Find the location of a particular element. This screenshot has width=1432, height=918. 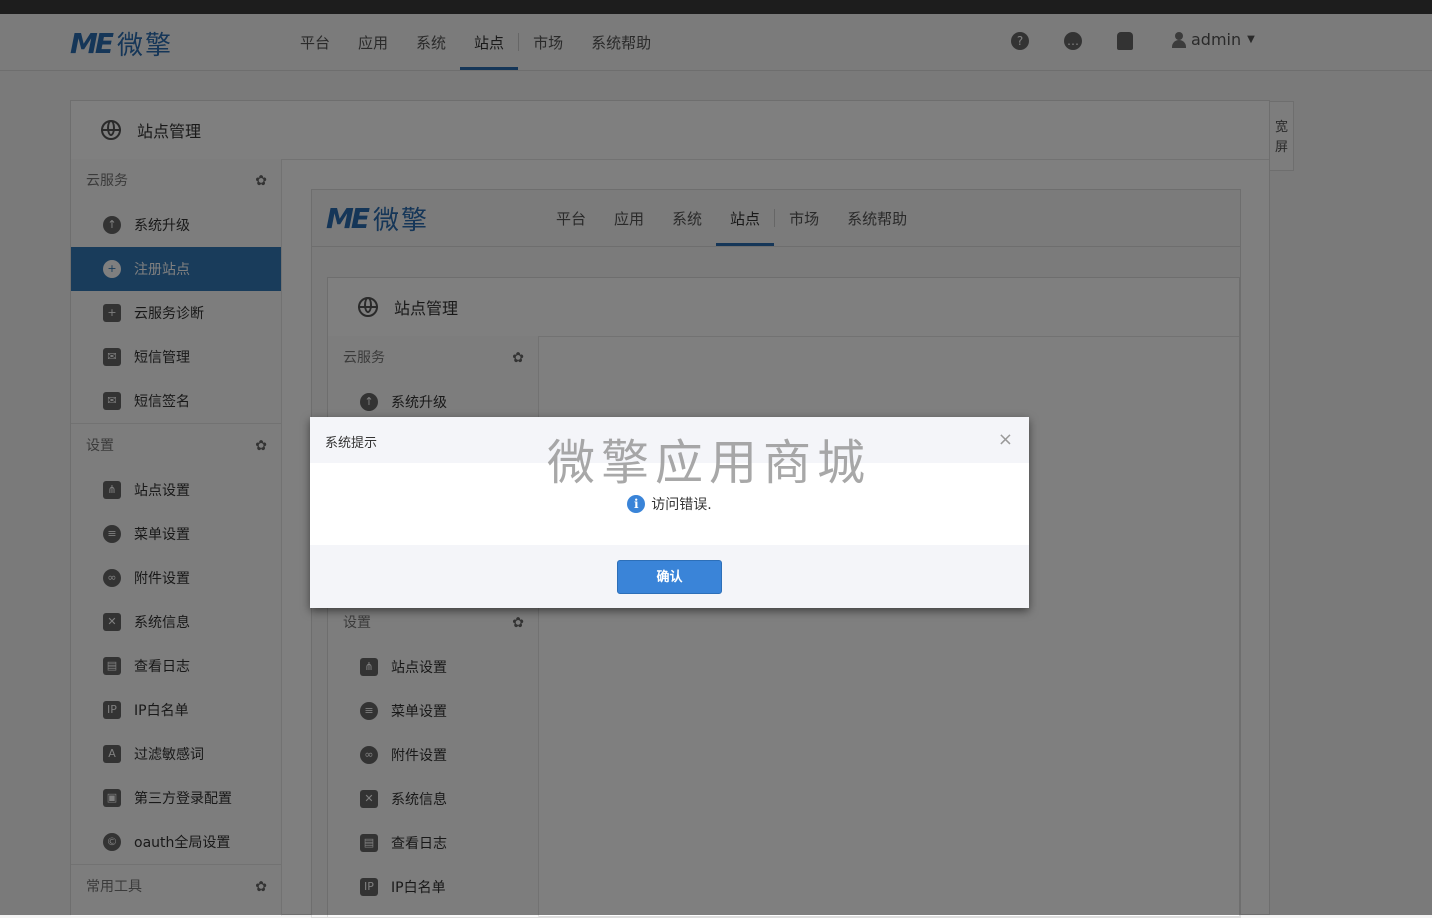

system-alert-dialog: 系统提示 微擎应用商城 × i 访问错误. 确认 is located at coordinates (669, 512).